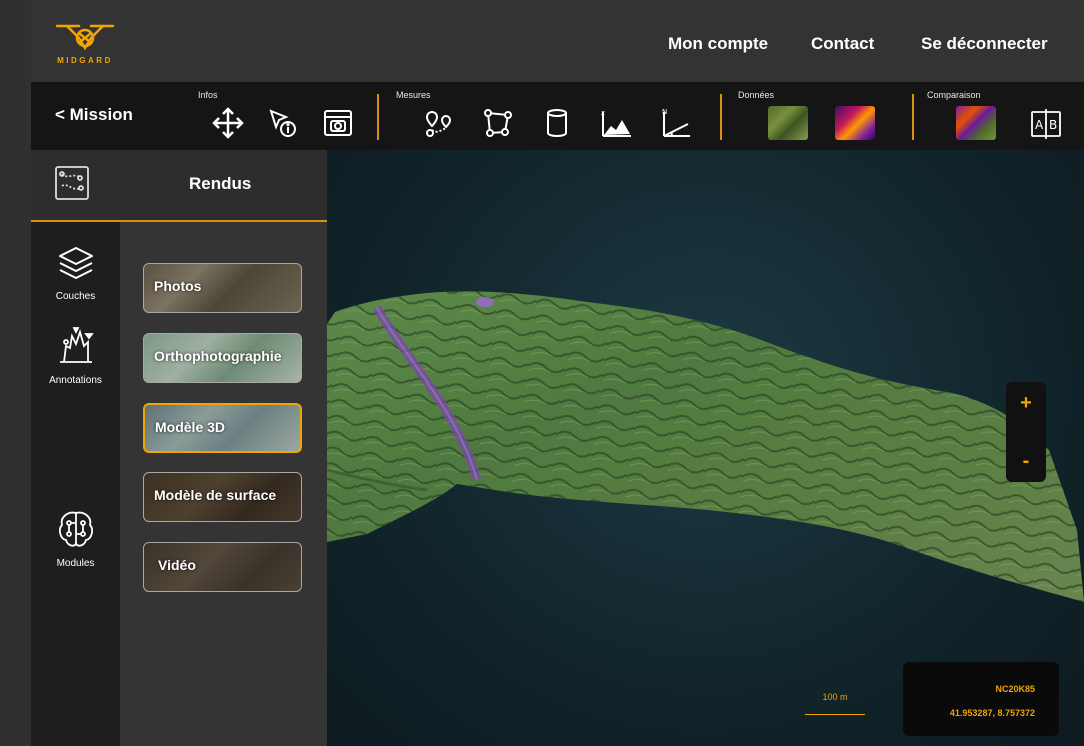 Image resolution: width=1084 pixels, height=746 pixels. I want to click on camera-icon, so click(338, 123).